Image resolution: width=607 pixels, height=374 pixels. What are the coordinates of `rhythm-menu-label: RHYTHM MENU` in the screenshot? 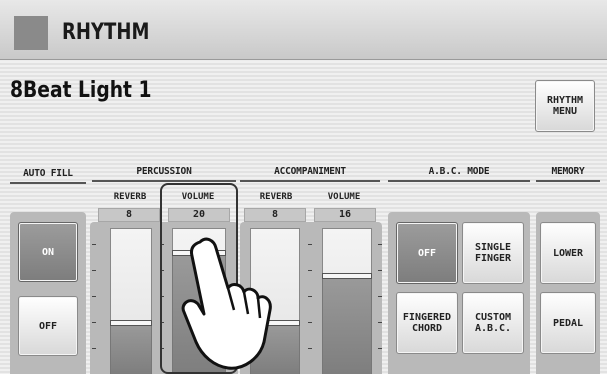 It's located at (565, 106).